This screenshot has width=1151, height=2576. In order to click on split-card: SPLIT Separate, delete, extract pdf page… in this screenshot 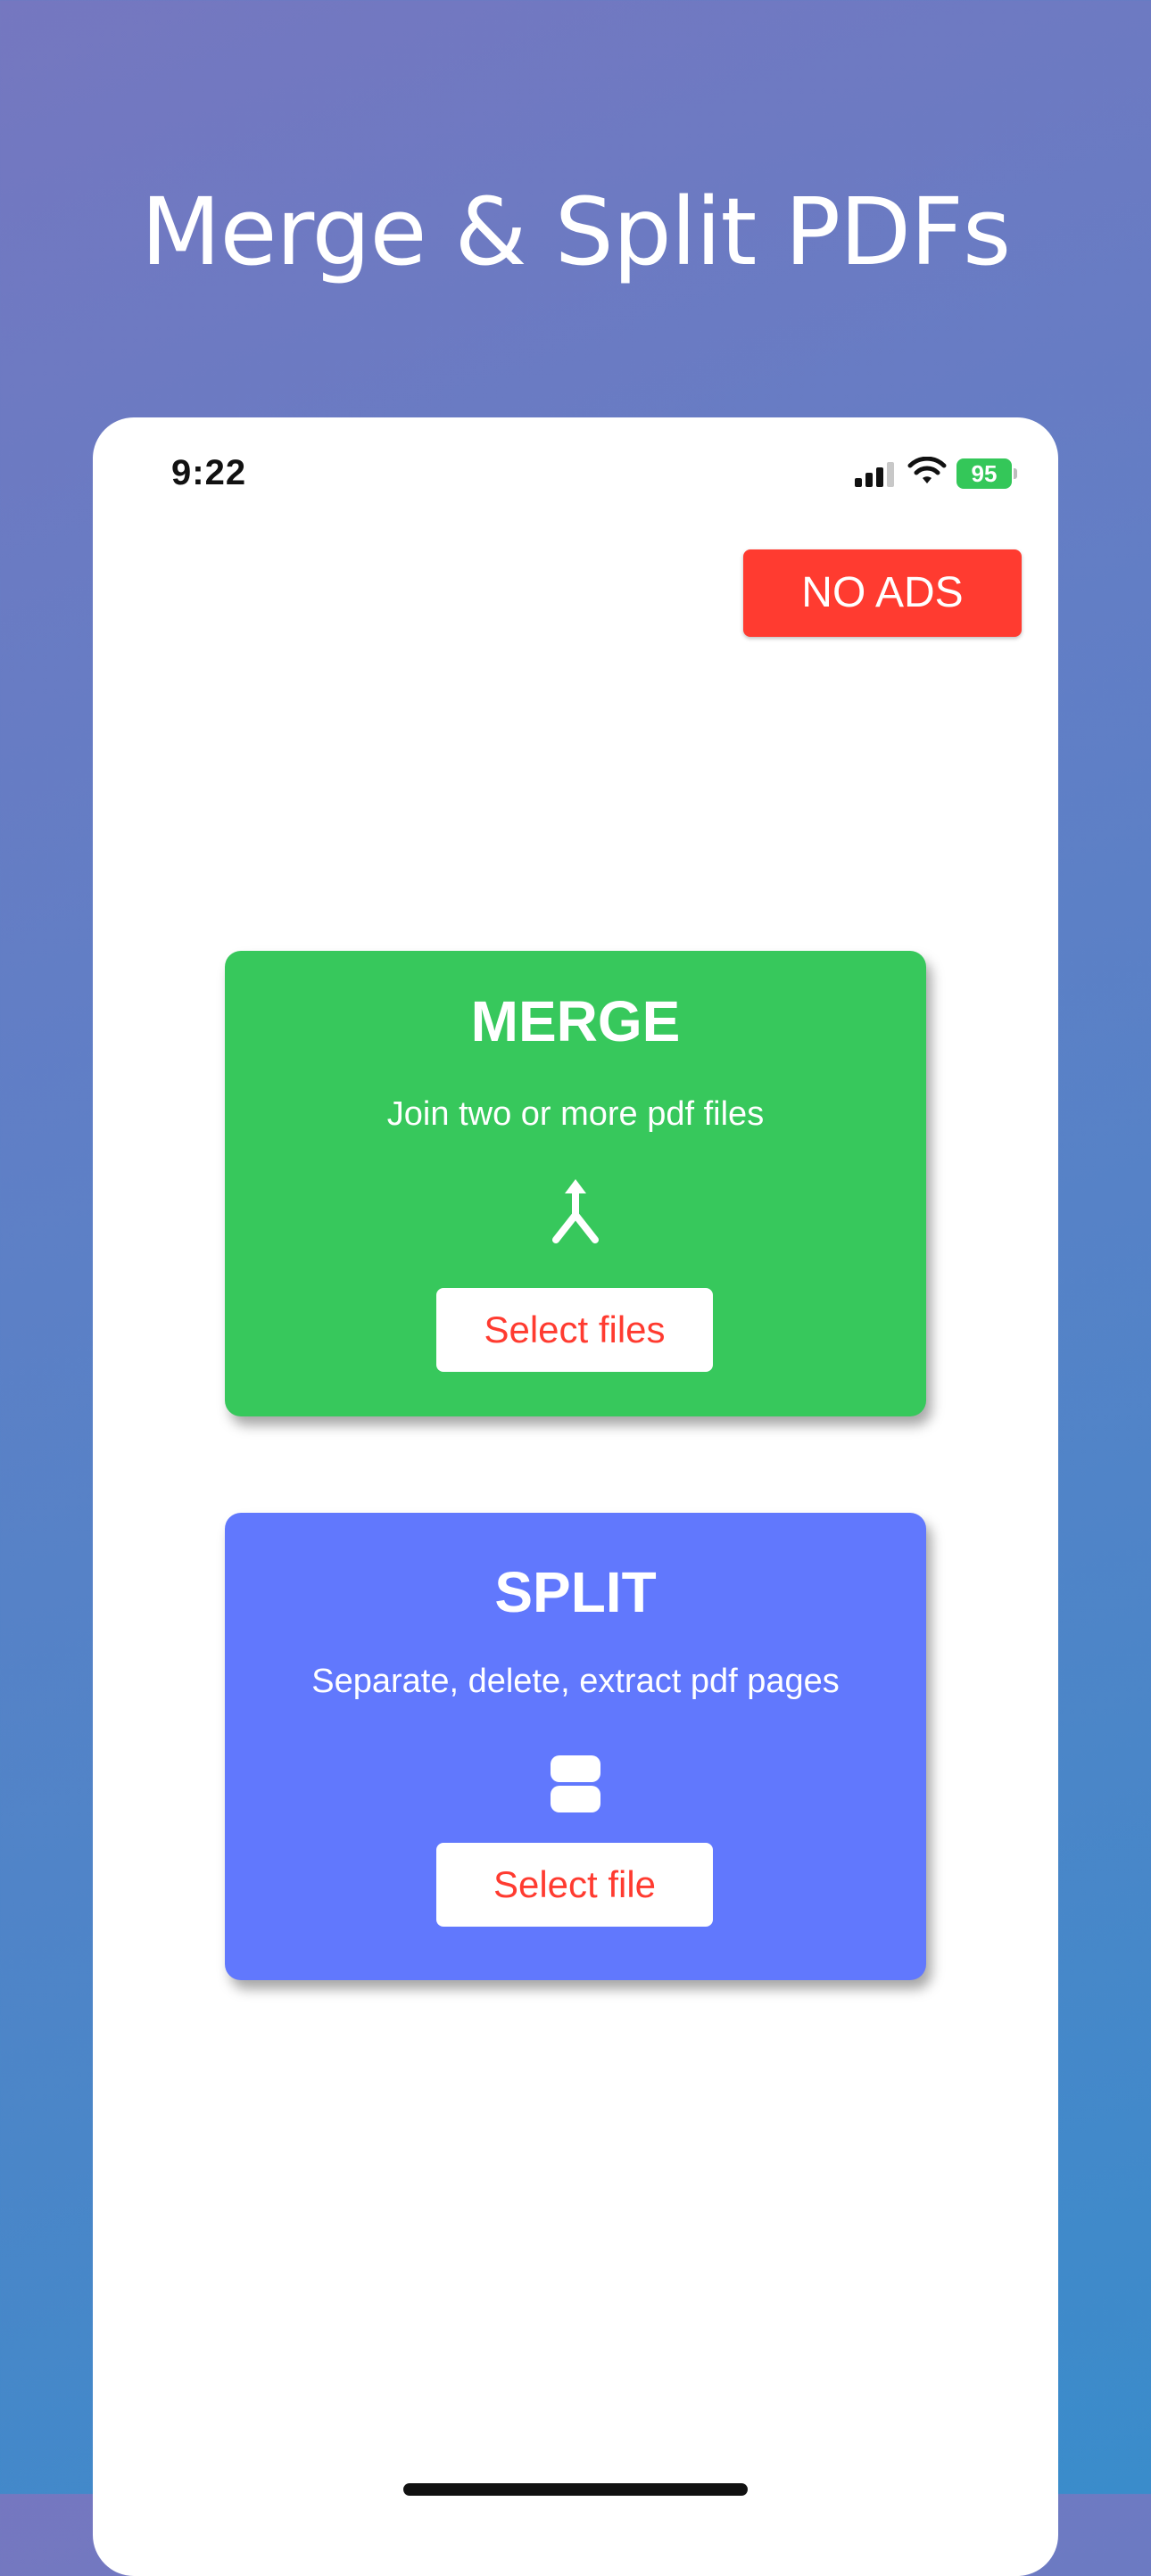, I will do `click(575, 1747)`.